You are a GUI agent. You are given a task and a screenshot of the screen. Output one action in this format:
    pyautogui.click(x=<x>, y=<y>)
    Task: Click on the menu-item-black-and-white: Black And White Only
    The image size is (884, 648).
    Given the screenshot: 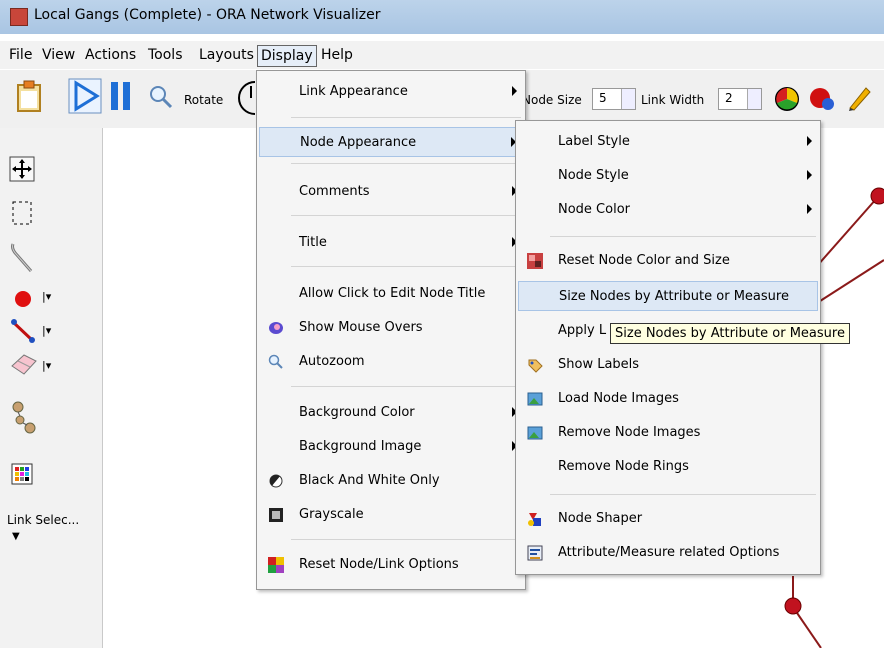 What is the action you would take?
    pyautogui.click(x=391, y=481)
    